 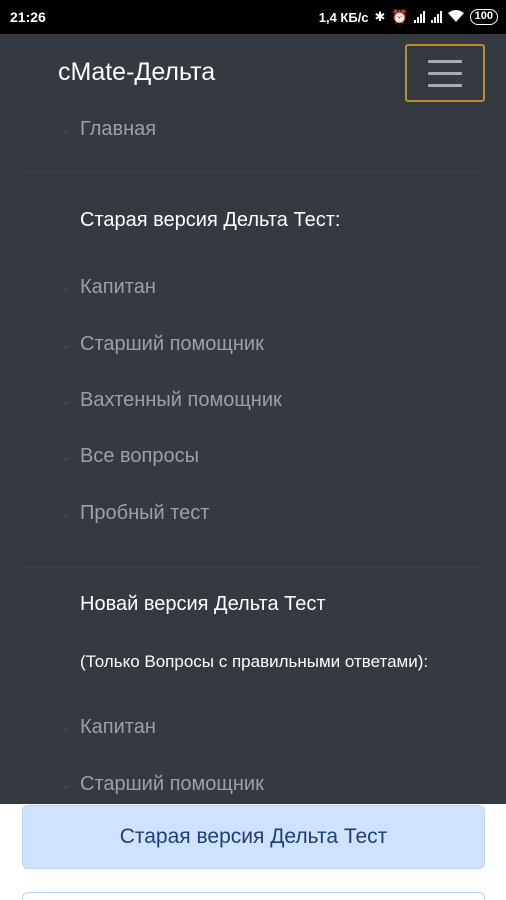 I want to click on hamburger-icon, so click(x=445, y=73).